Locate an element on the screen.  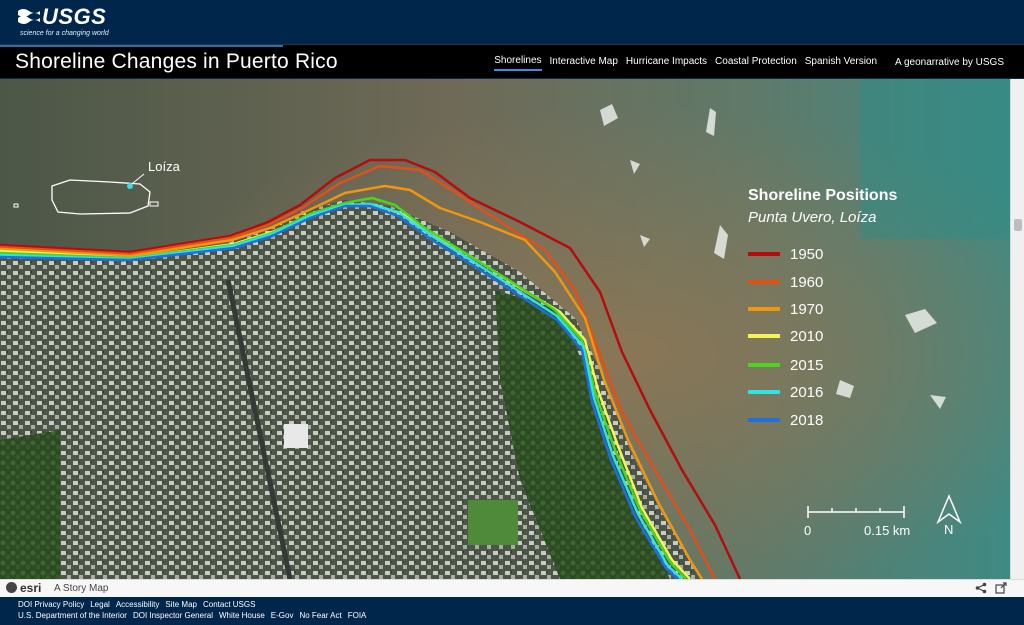
footer-link-foia: FOIA is located at coordinates (357, 615).